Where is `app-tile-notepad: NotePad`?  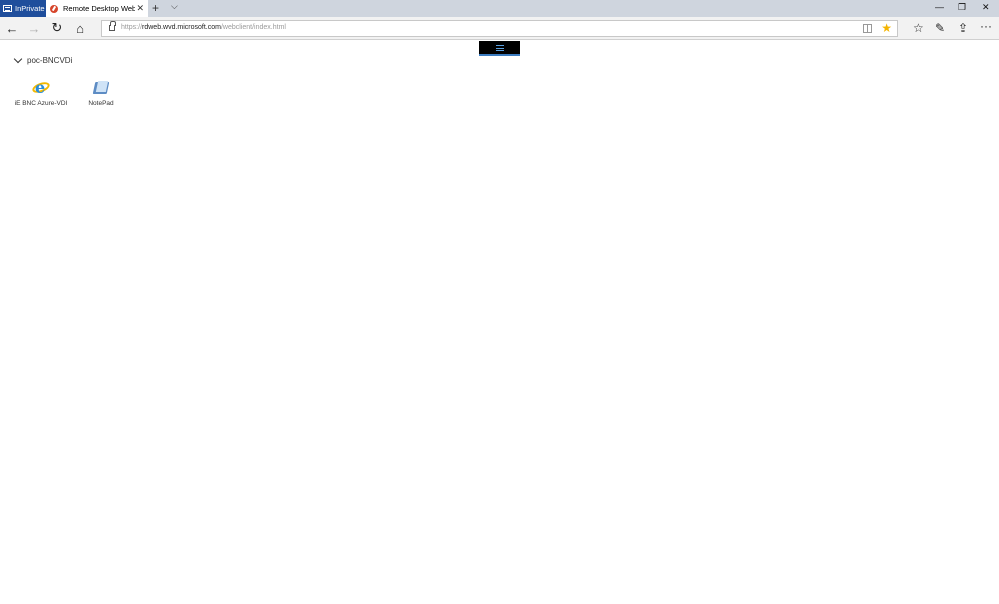
app-tile-notepad: NotePad is located at coordinates (101, 93).